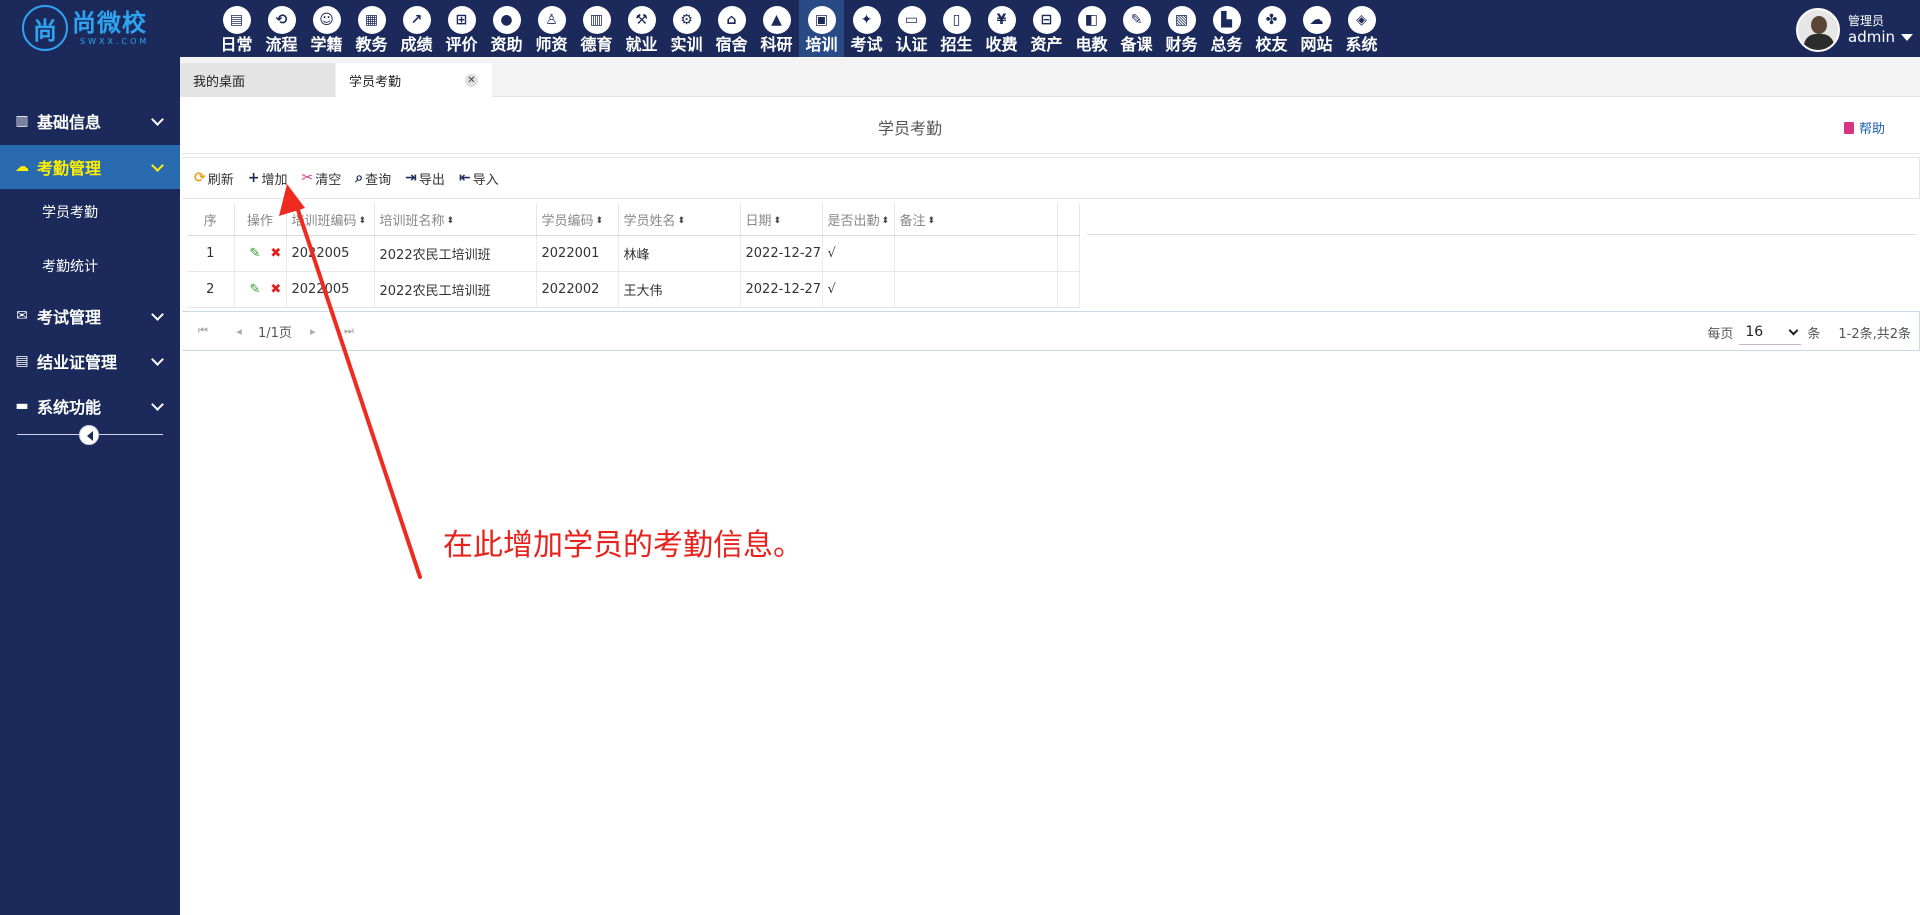 The width and height of the screenshot is (1920, 915). Describe the element at coordinates (322, 178) in the screenshot. I see `clear-button: ✂ 清空` at that location.